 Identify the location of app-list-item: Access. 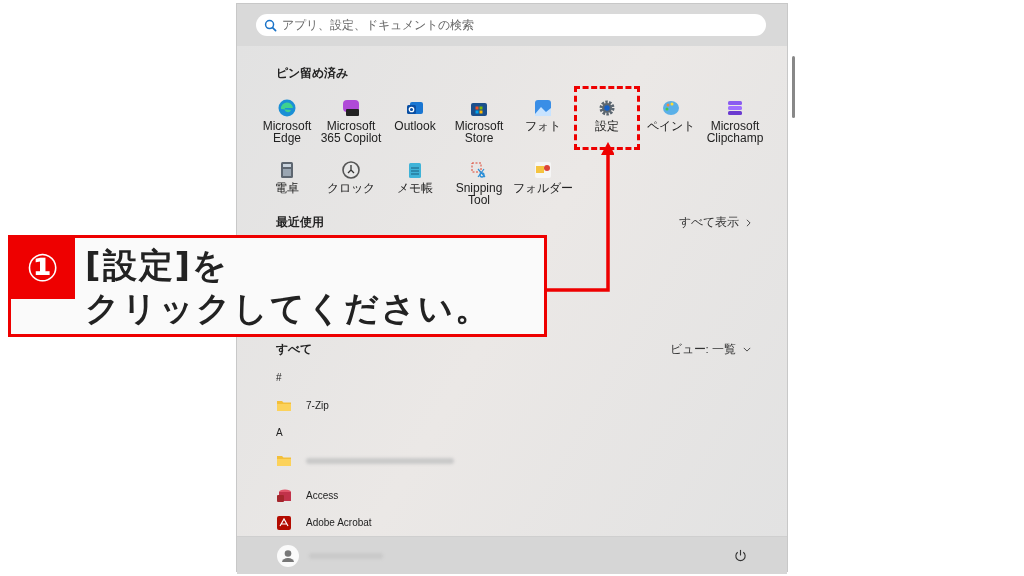
(521, 495).